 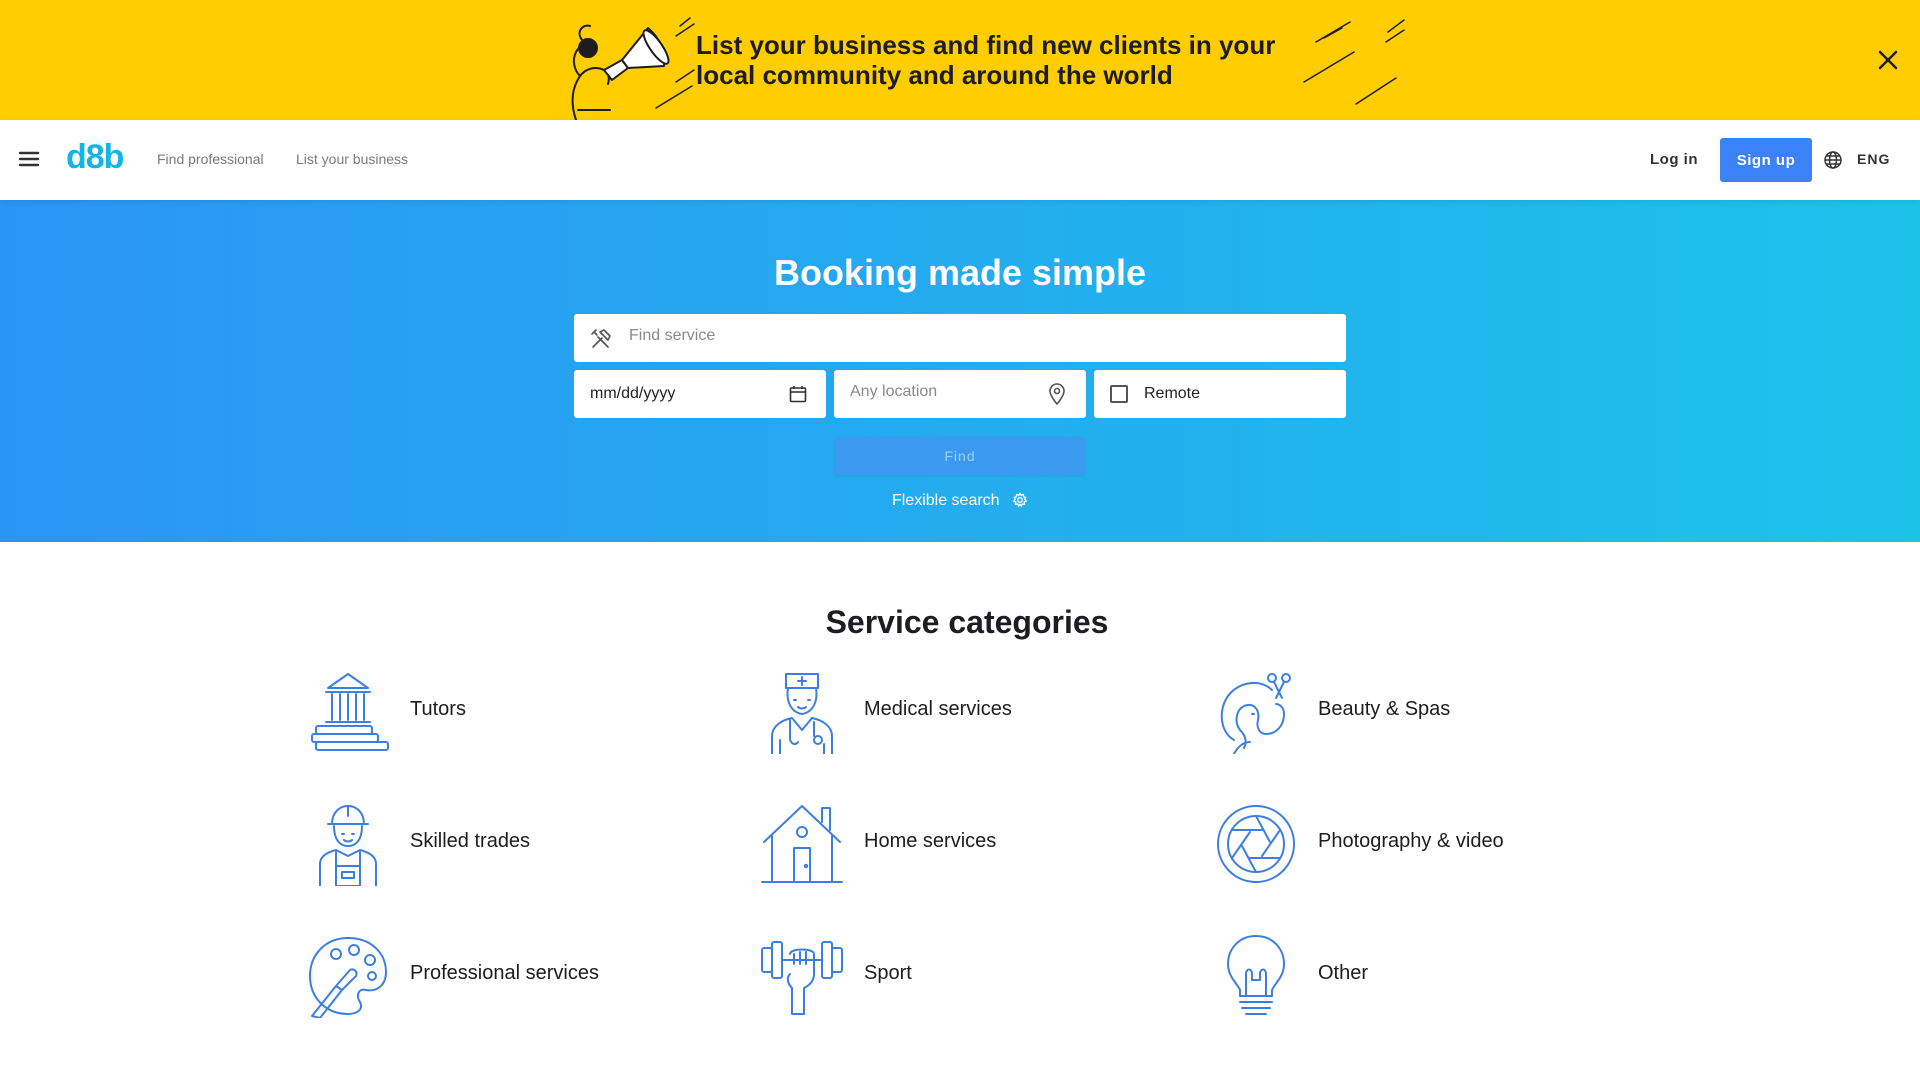 I want to click on category-sport: Sport, so click(x=970, y=974).